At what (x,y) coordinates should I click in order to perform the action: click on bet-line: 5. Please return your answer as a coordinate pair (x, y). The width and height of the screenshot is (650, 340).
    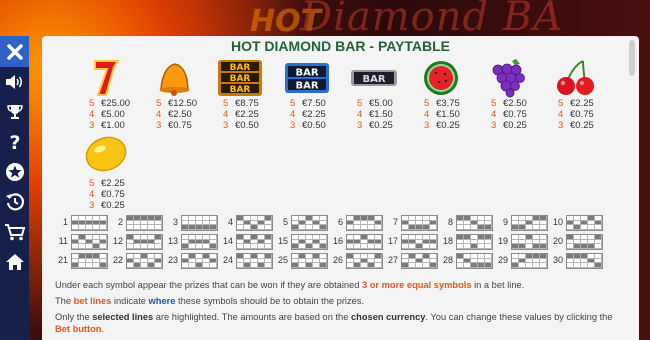
    Looking at the image, I should click on (302, 223).